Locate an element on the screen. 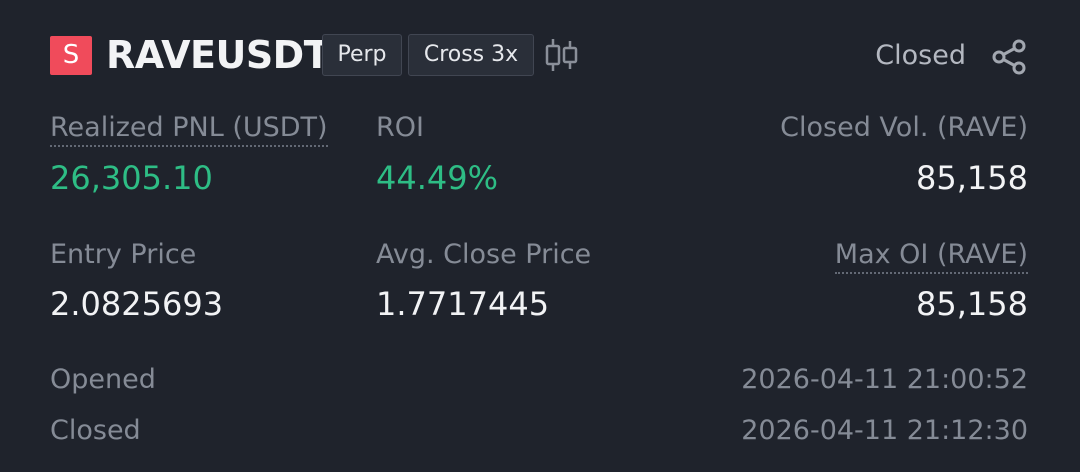 This screenshot has height=472, width=1080. opened-label: Opened is located at coordinates (103, 379).